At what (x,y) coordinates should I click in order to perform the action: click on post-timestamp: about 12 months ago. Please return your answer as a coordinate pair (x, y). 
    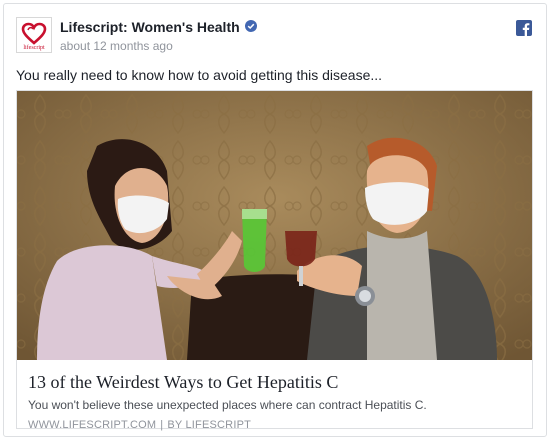
    Looking at the image, I should click on (116, 46).